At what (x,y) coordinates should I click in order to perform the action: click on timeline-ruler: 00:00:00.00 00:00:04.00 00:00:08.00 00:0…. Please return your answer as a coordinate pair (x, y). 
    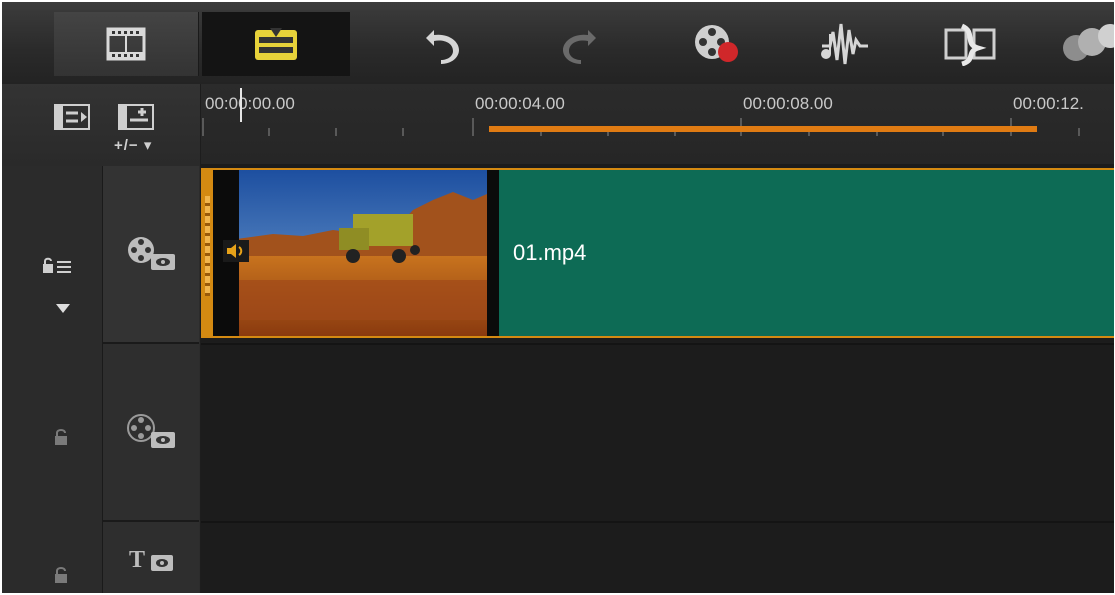
    Looking at the image, I should click on (657, 124).